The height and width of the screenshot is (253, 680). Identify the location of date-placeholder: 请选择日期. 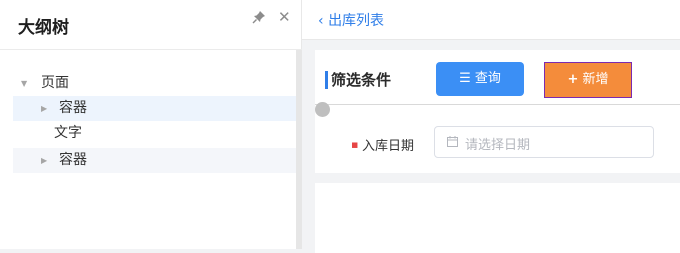
(498, 145).